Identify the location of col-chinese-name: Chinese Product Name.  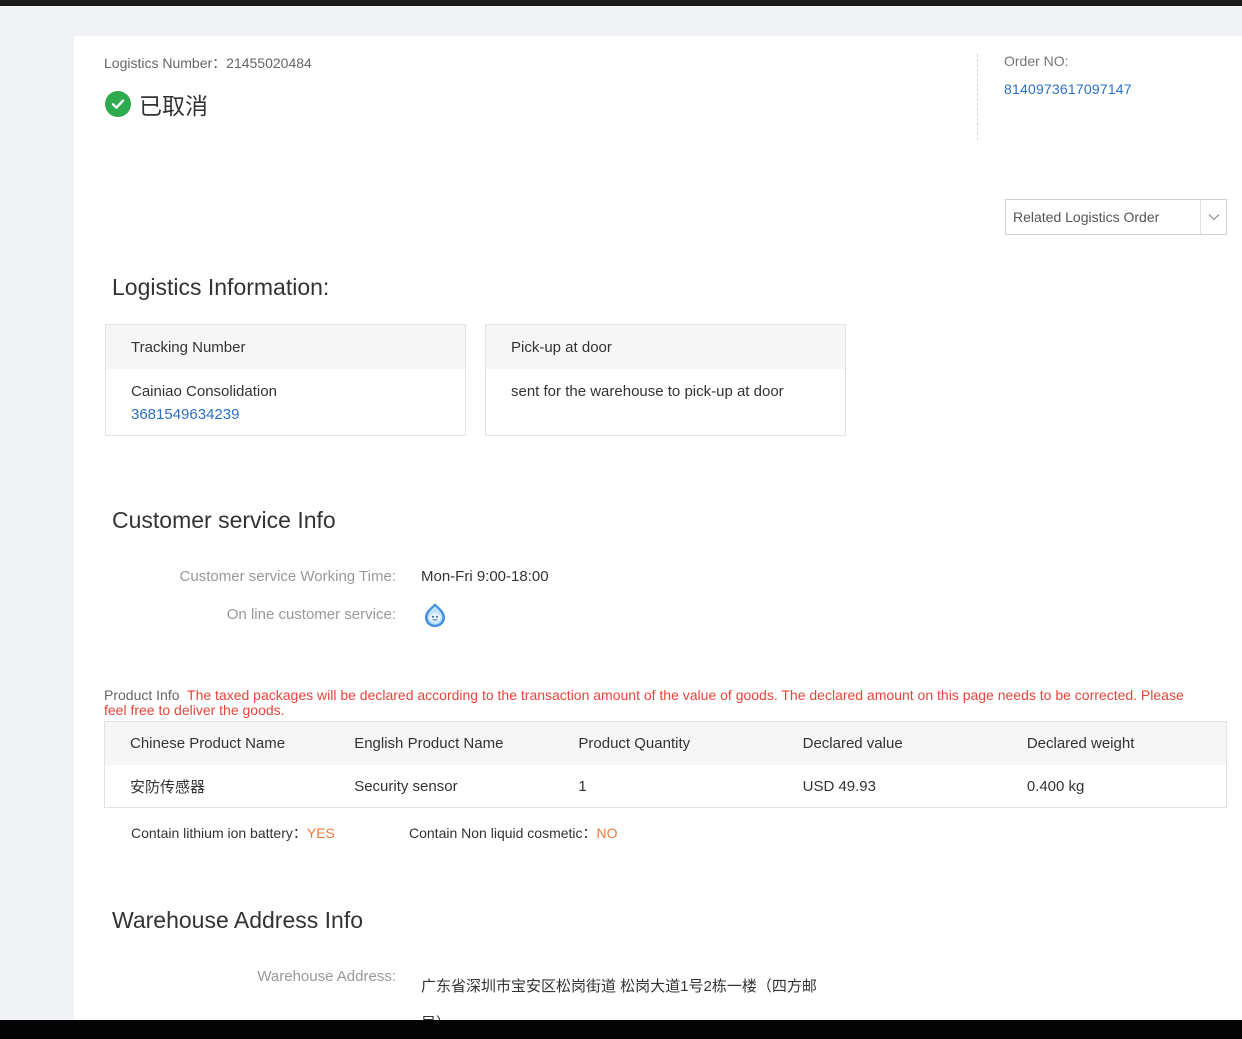
(208, 743).